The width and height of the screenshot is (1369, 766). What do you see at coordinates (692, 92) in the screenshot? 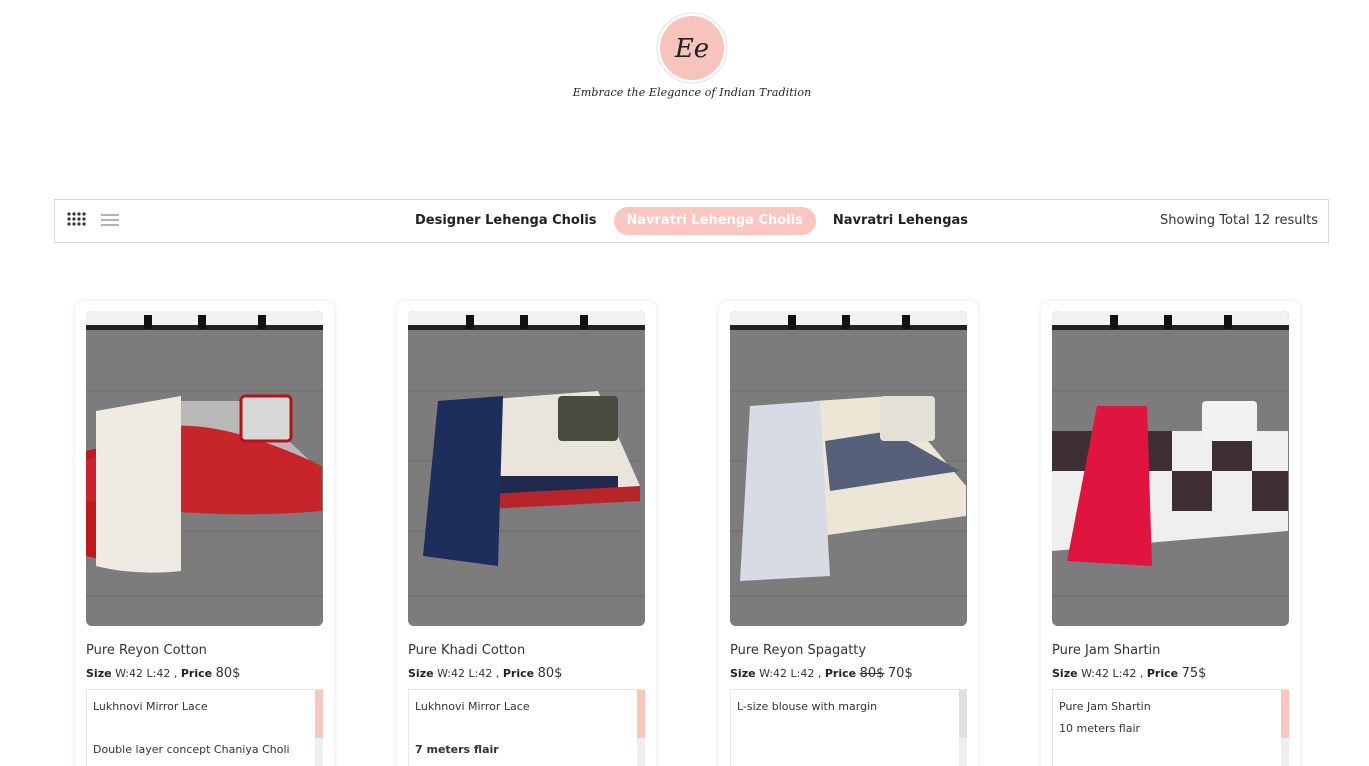
I see `brand-tagline: Embrace the Elegance of Indian Tradition` at bounding box center [692, 92].